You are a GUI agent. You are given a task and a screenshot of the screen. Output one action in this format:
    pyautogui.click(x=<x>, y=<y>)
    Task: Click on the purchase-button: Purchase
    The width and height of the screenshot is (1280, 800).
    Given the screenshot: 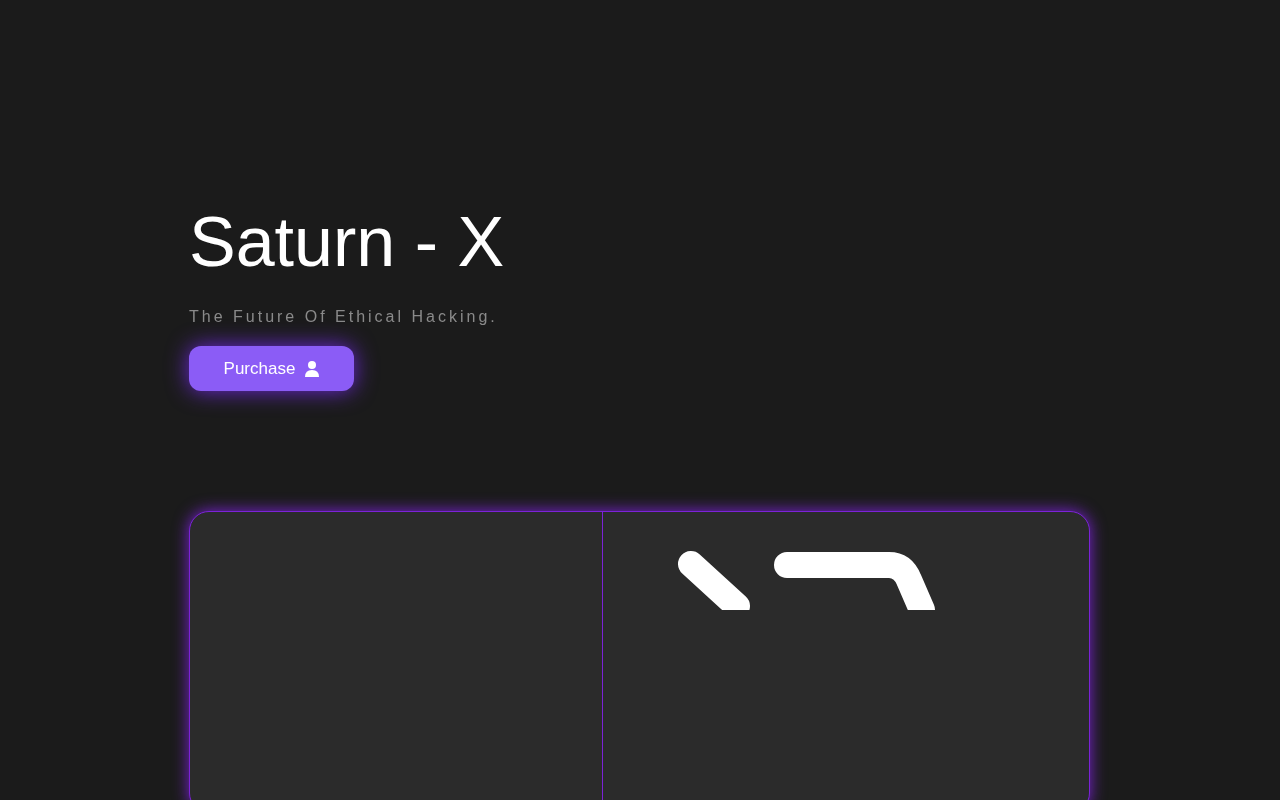 What is the action you would take?
    pyautogui.click(x=271, y=368)
    